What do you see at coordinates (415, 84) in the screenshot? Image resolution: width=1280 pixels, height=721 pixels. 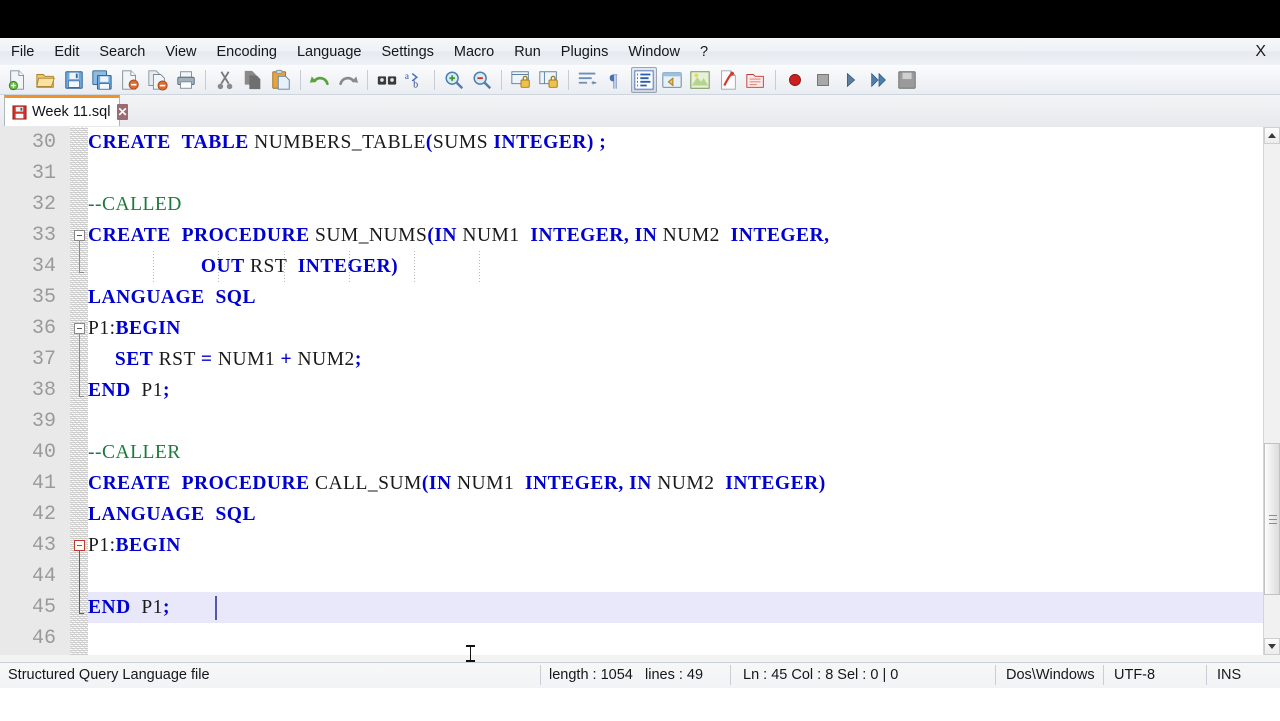 I see `svg-text: b` at bounding box center [415, 84].